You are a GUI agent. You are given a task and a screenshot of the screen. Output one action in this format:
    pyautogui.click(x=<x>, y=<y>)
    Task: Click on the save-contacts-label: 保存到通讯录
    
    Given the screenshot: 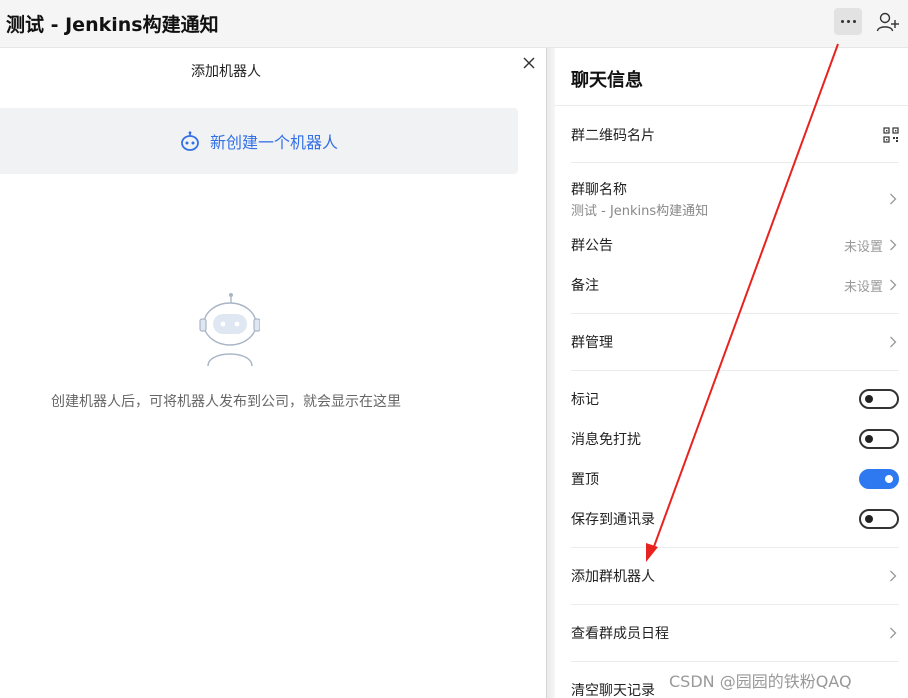 What is the action you would take?
    pyautogui.click(x=613, y=520)
    